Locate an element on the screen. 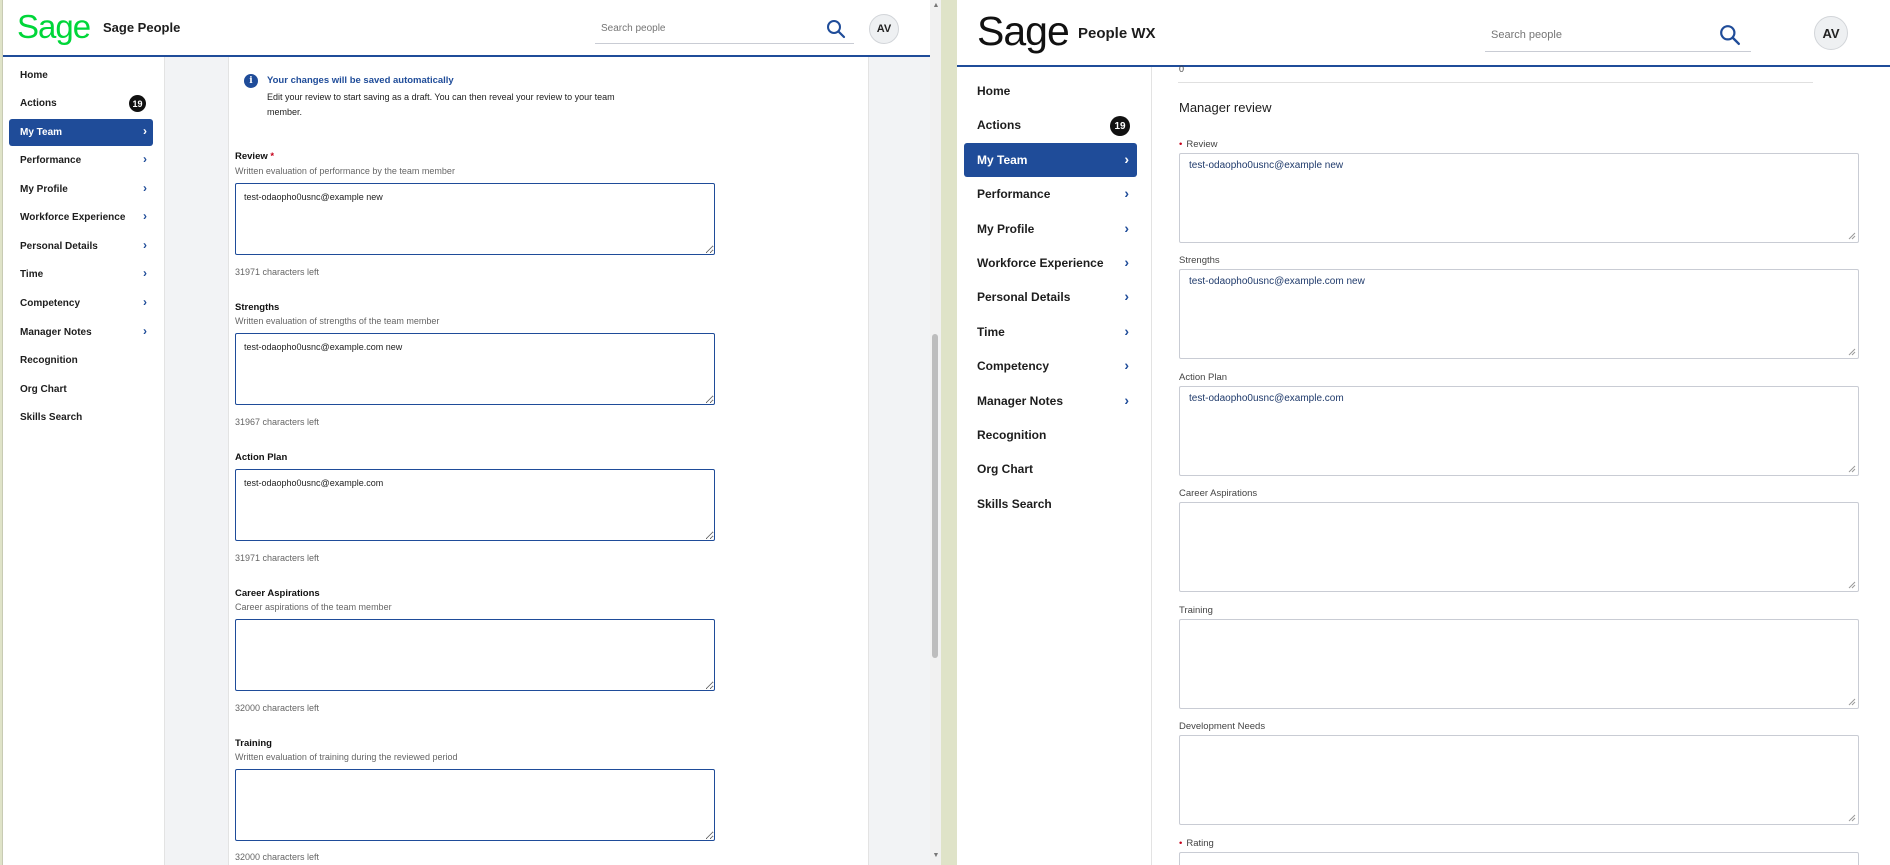  development-needs-label: Development Needs is located at coordinates (1222, 726).